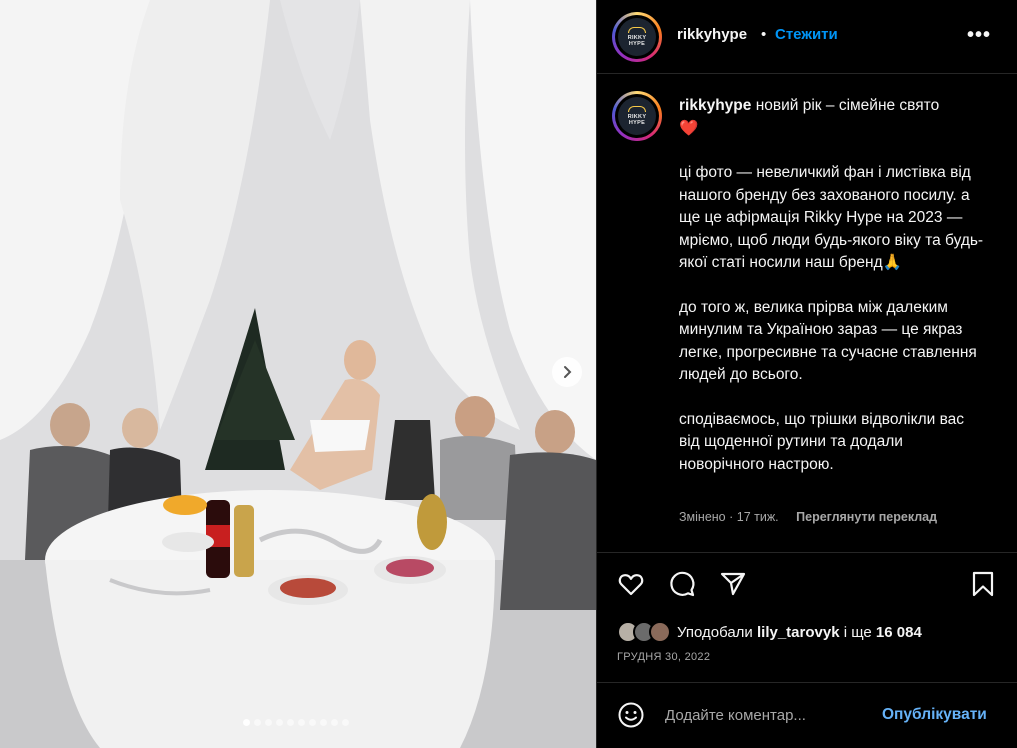 This screenshot has width=1017, height=748. Describe the element at coordinates (857, 632) in the screenshot. I see `likes-middle: і ще` at that location.